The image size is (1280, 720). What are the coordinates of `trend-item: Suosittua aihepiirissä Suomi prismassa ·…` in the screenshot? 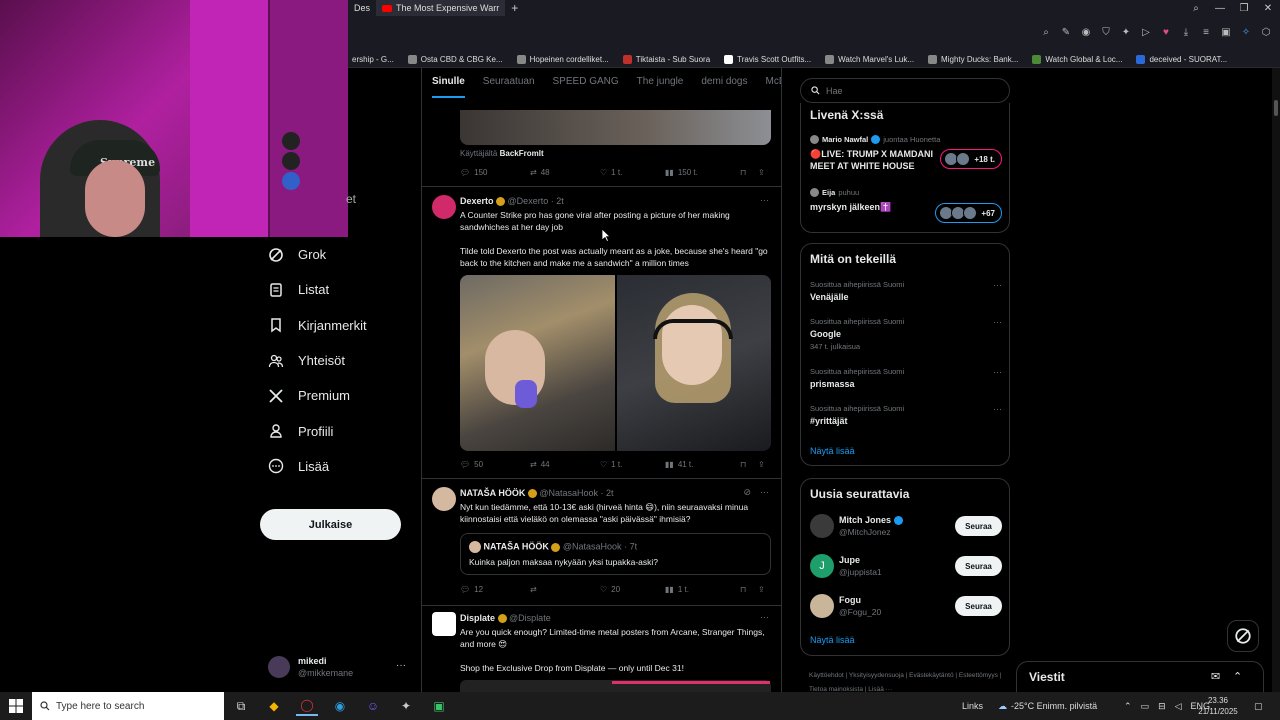 It's located at (906, 378).